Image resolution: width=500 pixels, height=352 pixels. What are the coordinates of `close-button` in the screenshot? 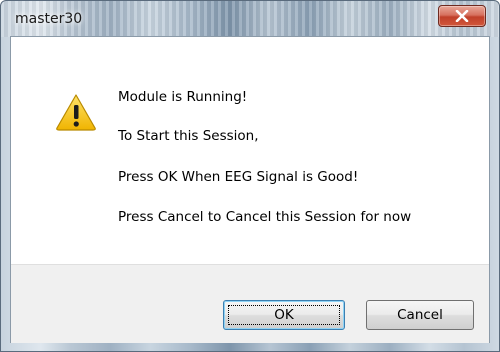 It's located at (462, 16).